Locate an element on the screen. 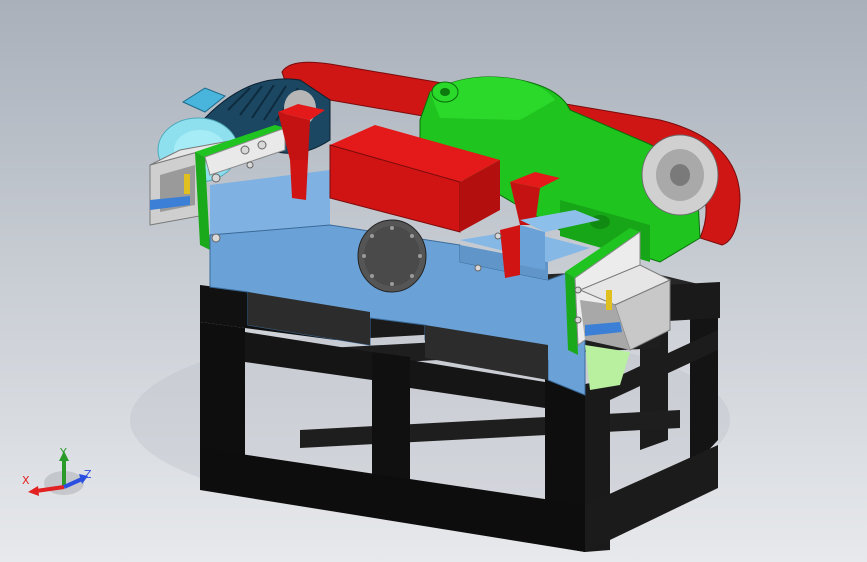 The width and height of the screenshot is (867, 562). pulley is located at coordinates (680, 175).